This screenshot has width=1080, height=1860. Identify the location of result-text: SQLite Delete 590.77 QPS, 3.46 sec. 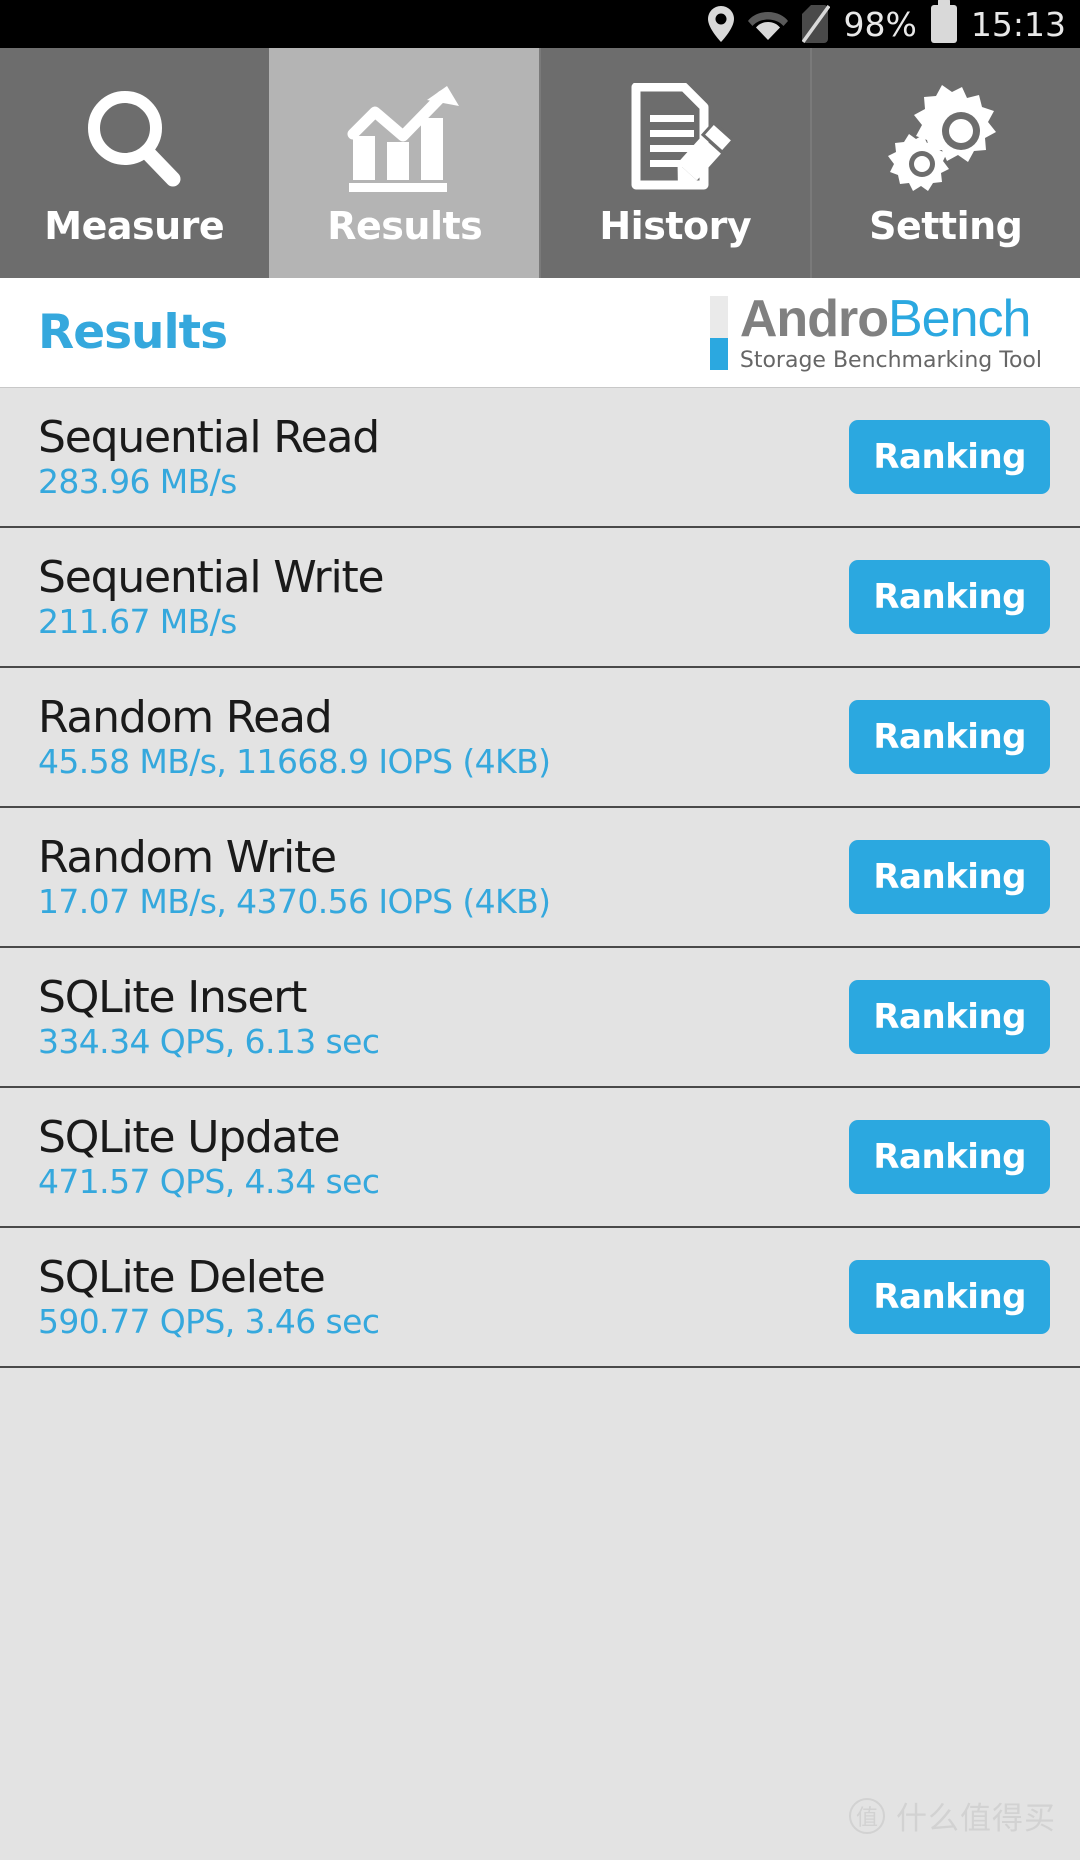
(209, 1296).